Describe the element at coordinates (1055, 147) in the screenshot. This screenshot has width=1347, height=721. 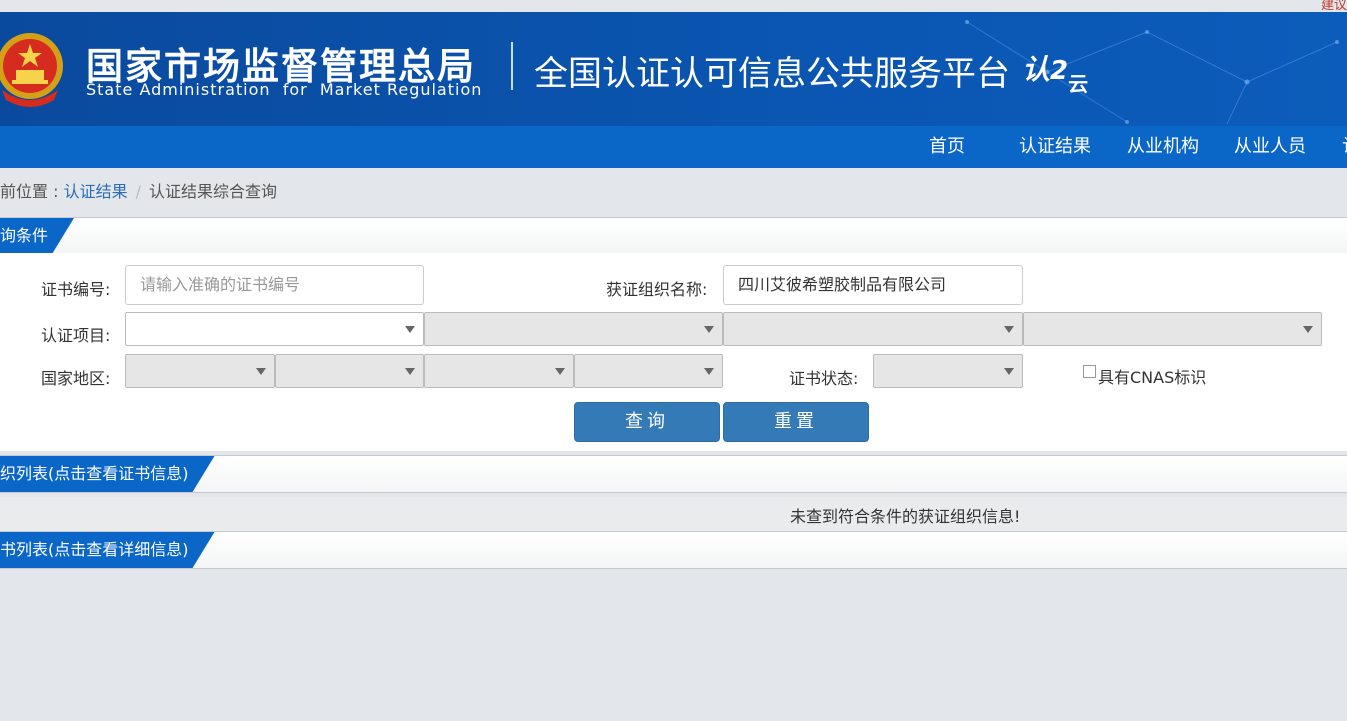
I see `nav-item-cert-results: 认证结果` at that location.